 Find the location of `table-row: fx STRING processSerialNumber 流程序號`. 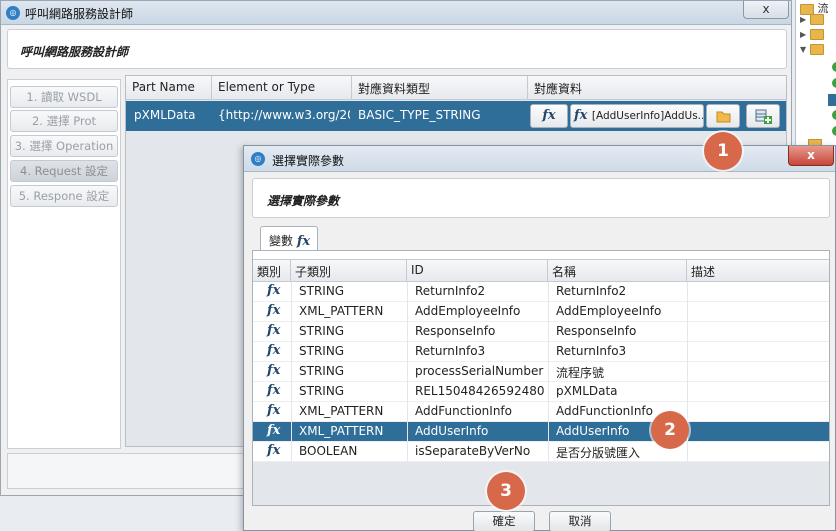

table-row: fx STRING processSerialNumber 流程序號 is located at coordinates (541, 372).